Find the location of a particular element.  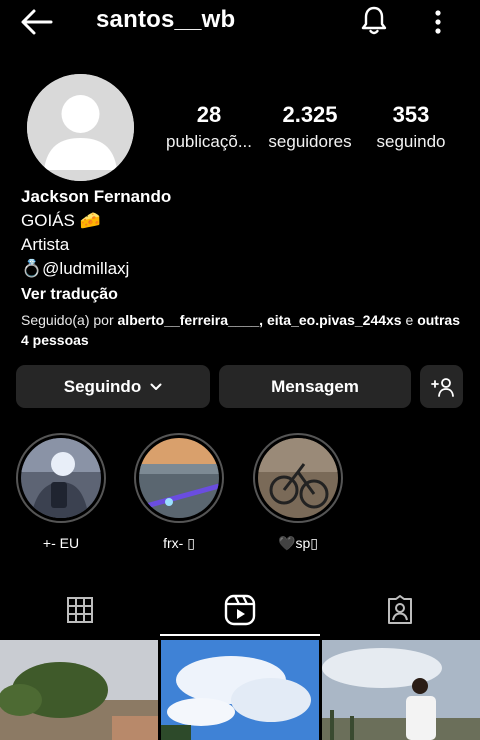

following-button: Seguindo is located at coordinates (113, 386).